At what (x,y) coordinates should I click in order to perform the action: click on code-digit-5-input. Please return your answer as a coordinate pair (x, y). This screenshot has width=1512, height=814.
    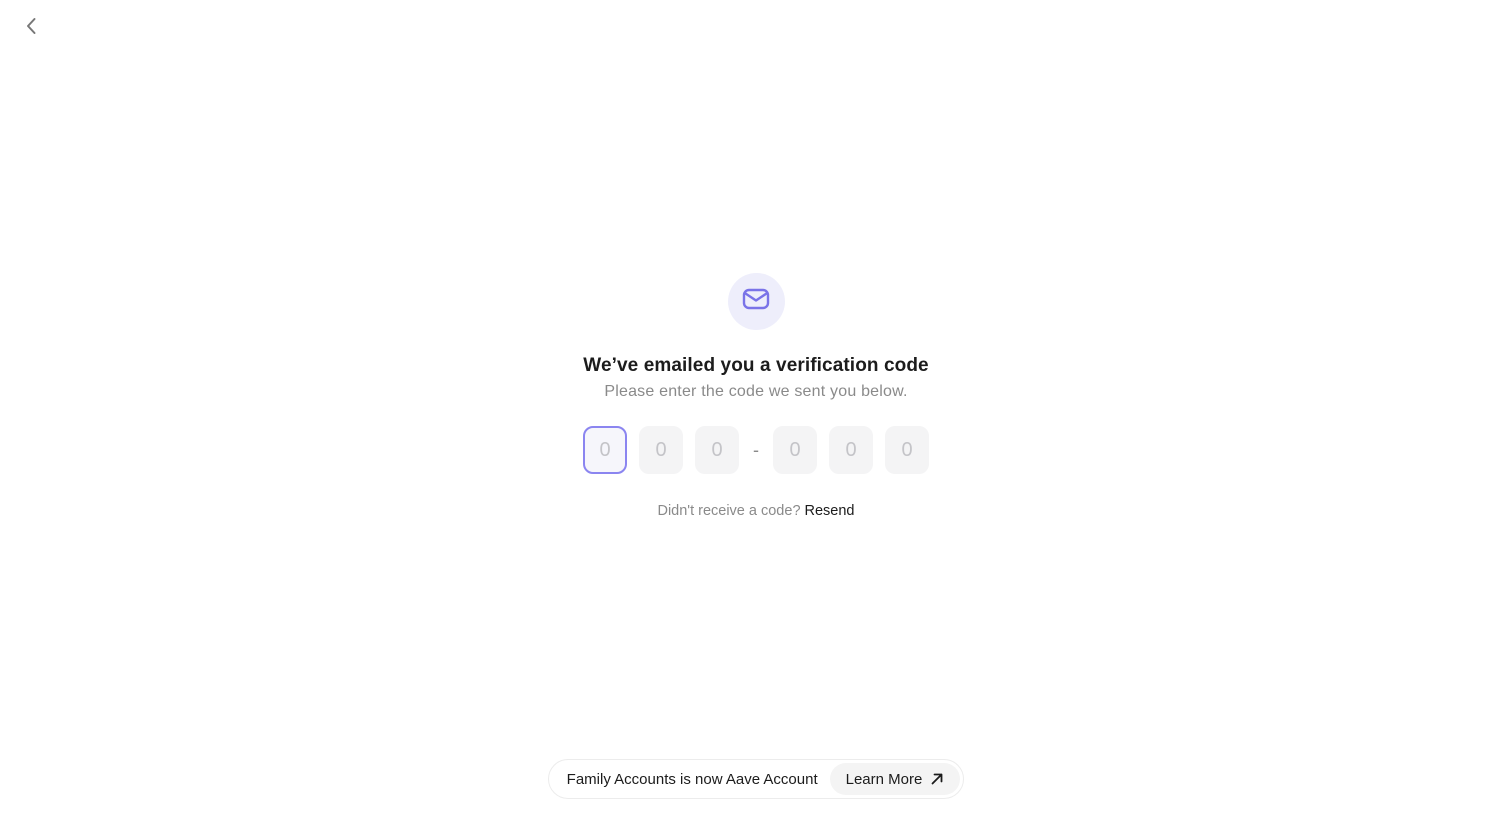
    Looking at the image, I should click on (851, 450).